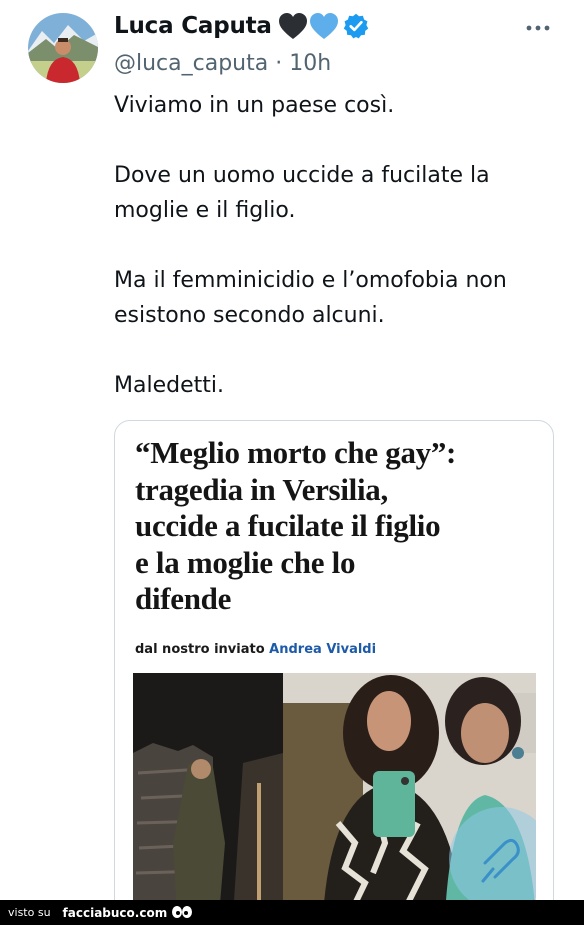  I want to click on headline-line: e la moglie che lo, so click(245, 562).